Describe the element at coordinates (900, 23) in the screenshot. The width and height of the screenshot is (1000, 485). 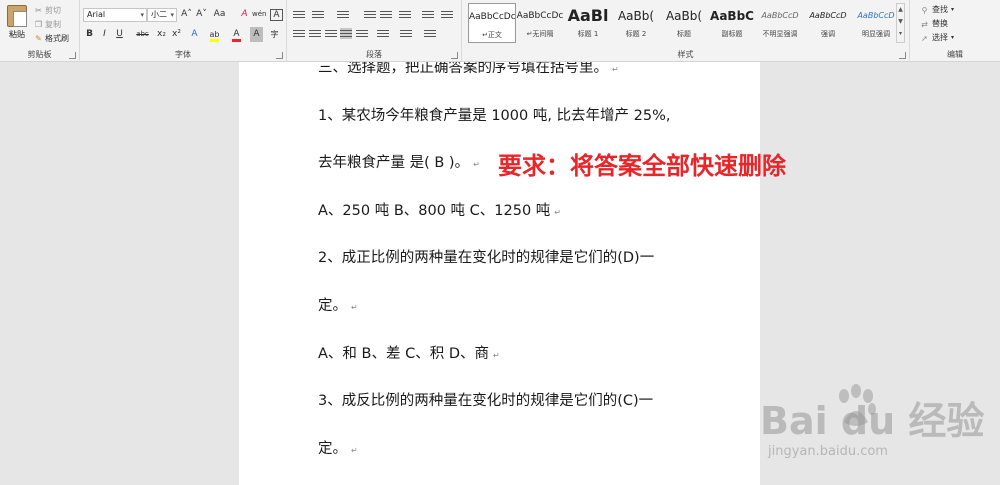
I see `styles-gallery-scroll: ▲ ▼ ▾` at that location.